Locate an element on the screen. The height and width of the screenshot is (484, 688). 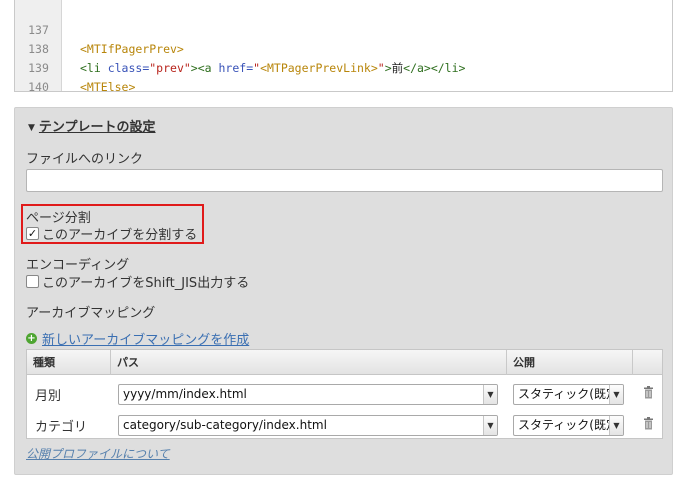
new-archive-mapping: + 新しいアーカイブマッピングを作成 is located at coordinates (137, 338).